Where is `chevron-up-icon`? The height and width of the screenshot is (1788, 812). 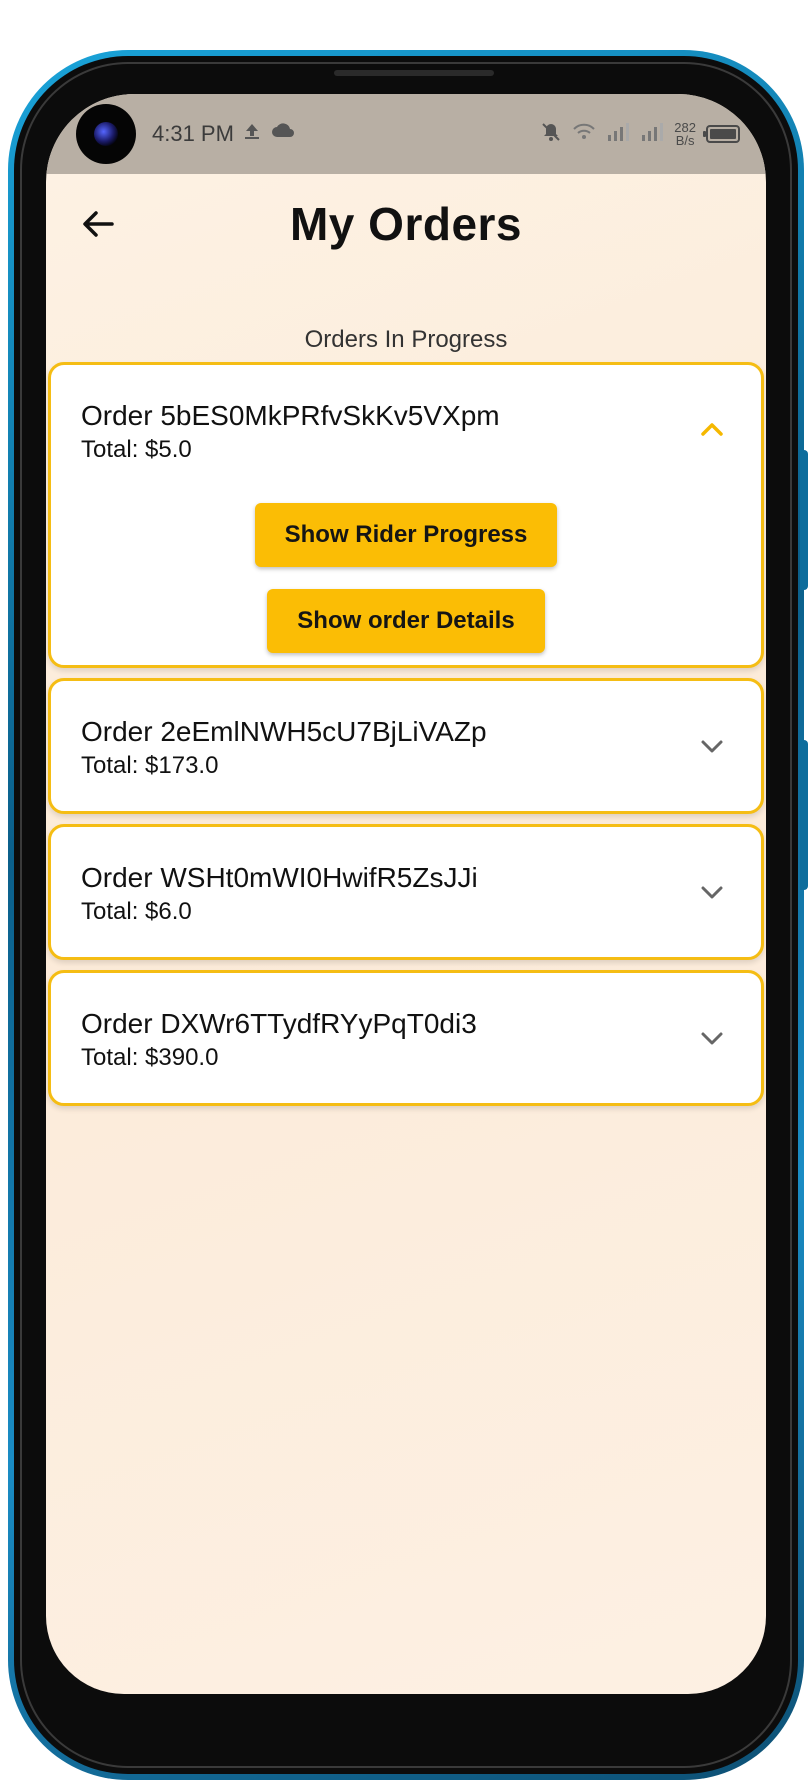 chevron-up-icon is located at coordinates (712, 430).